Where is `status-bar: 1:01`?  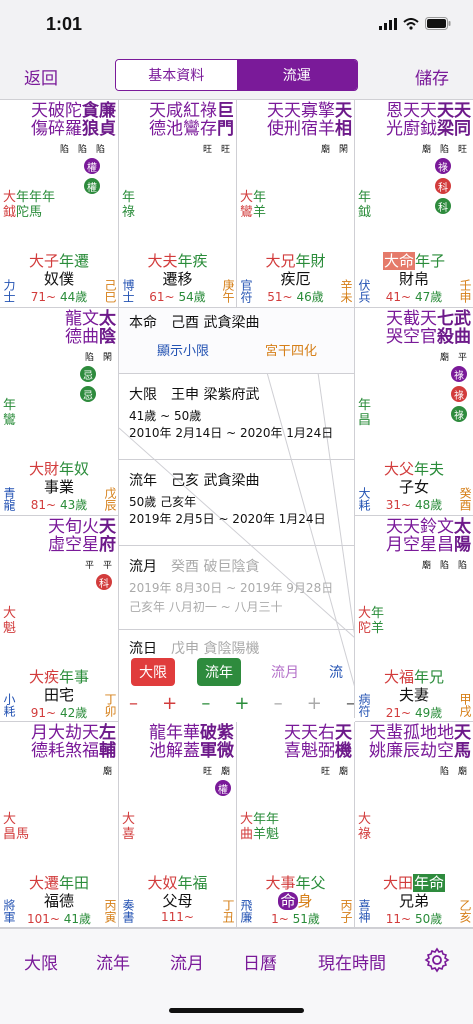 status-bar: 1:01 is located at coordinates (236, 25).